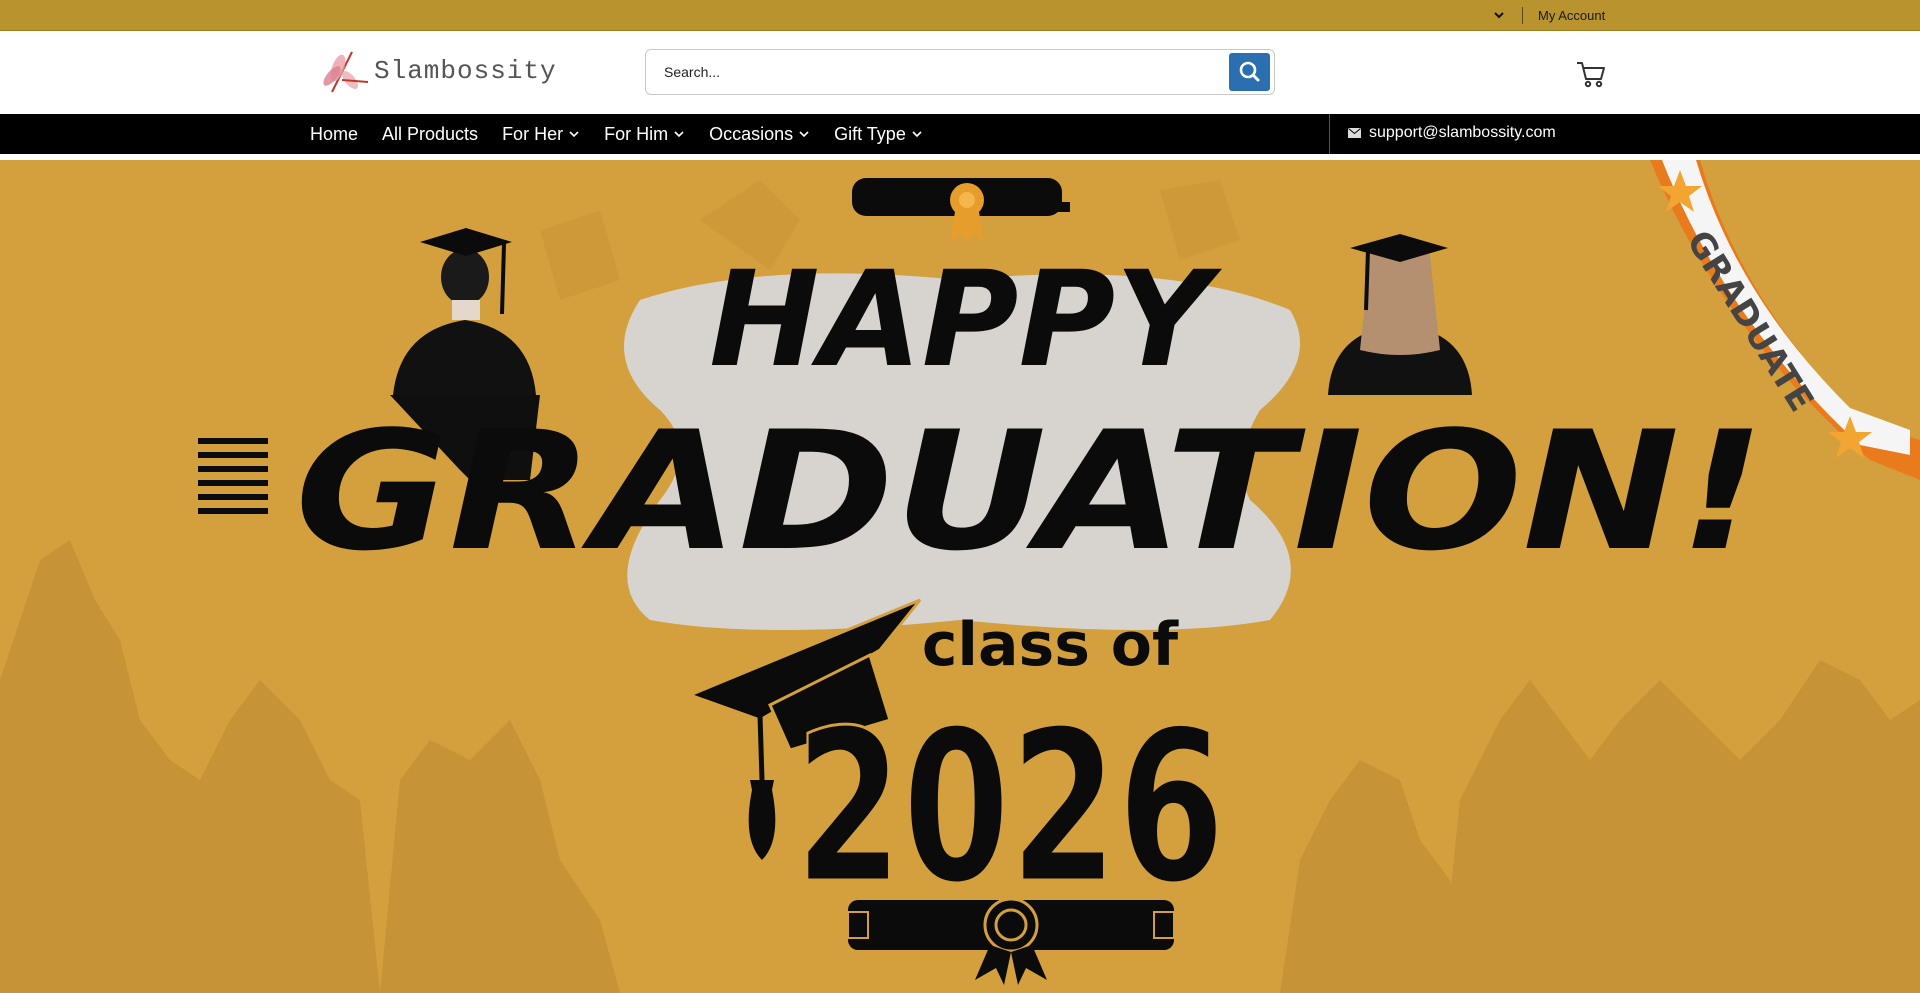  I want to click on nav-item-all-products: All Products, so click(430, 134).